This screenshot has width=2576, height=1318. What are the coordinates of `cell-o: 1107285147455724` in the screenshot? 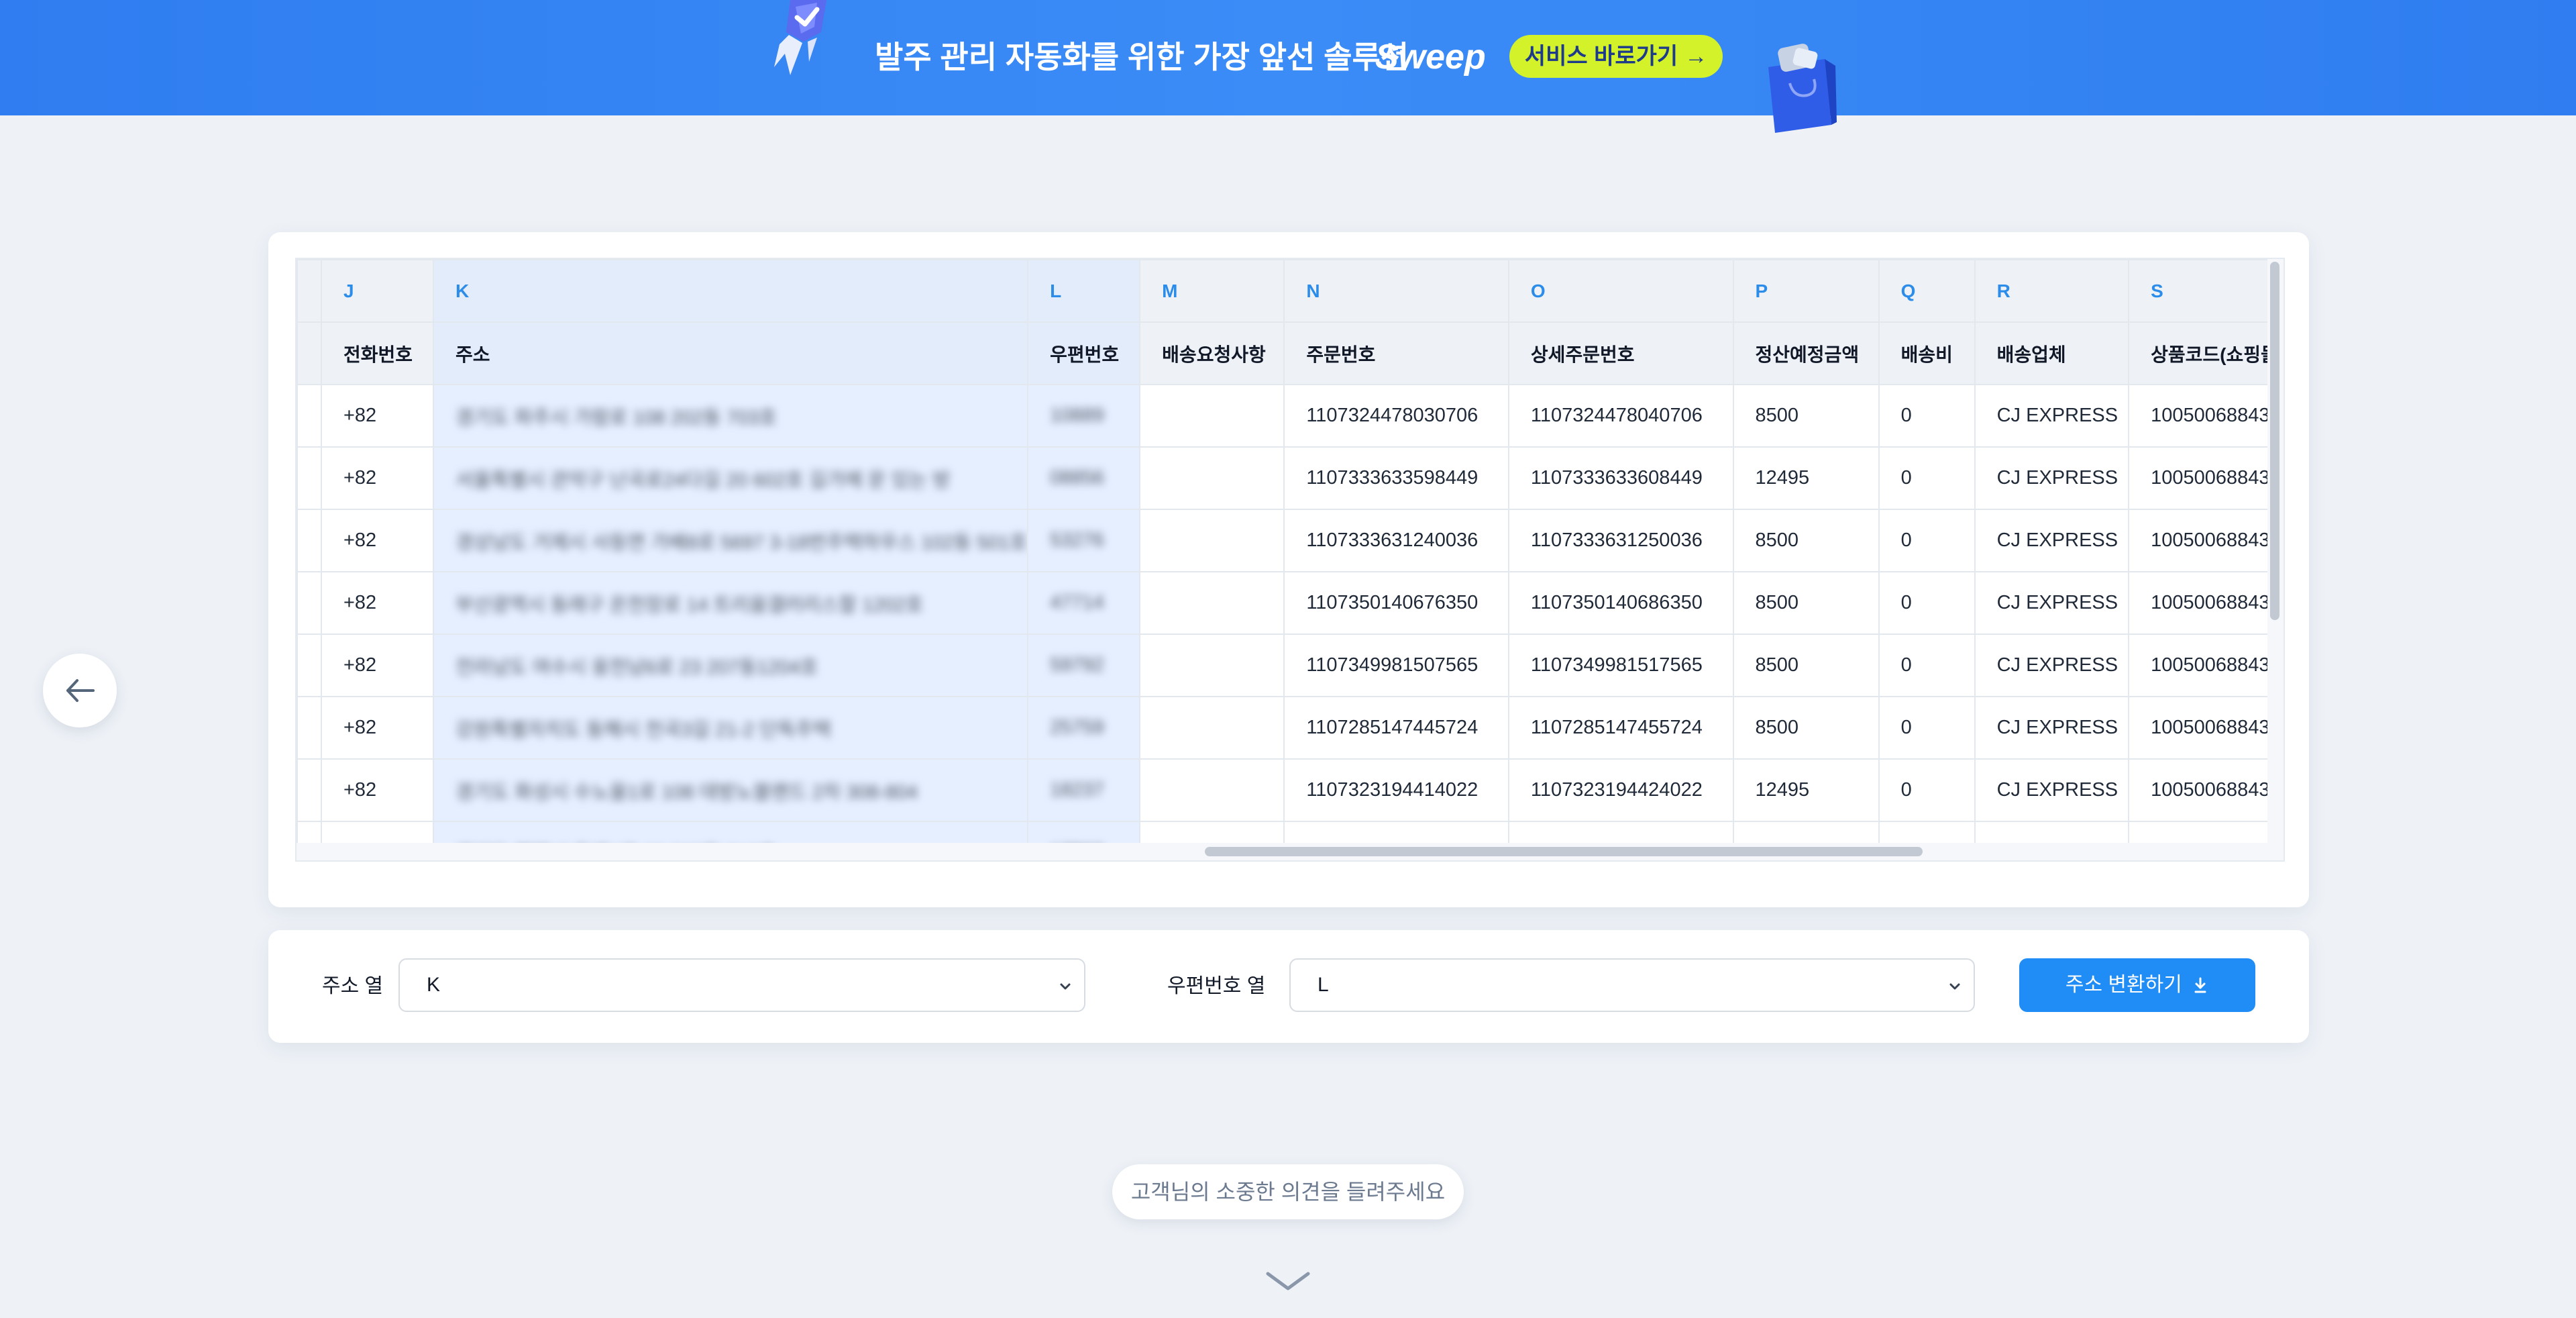 It's located at (1620, 728).